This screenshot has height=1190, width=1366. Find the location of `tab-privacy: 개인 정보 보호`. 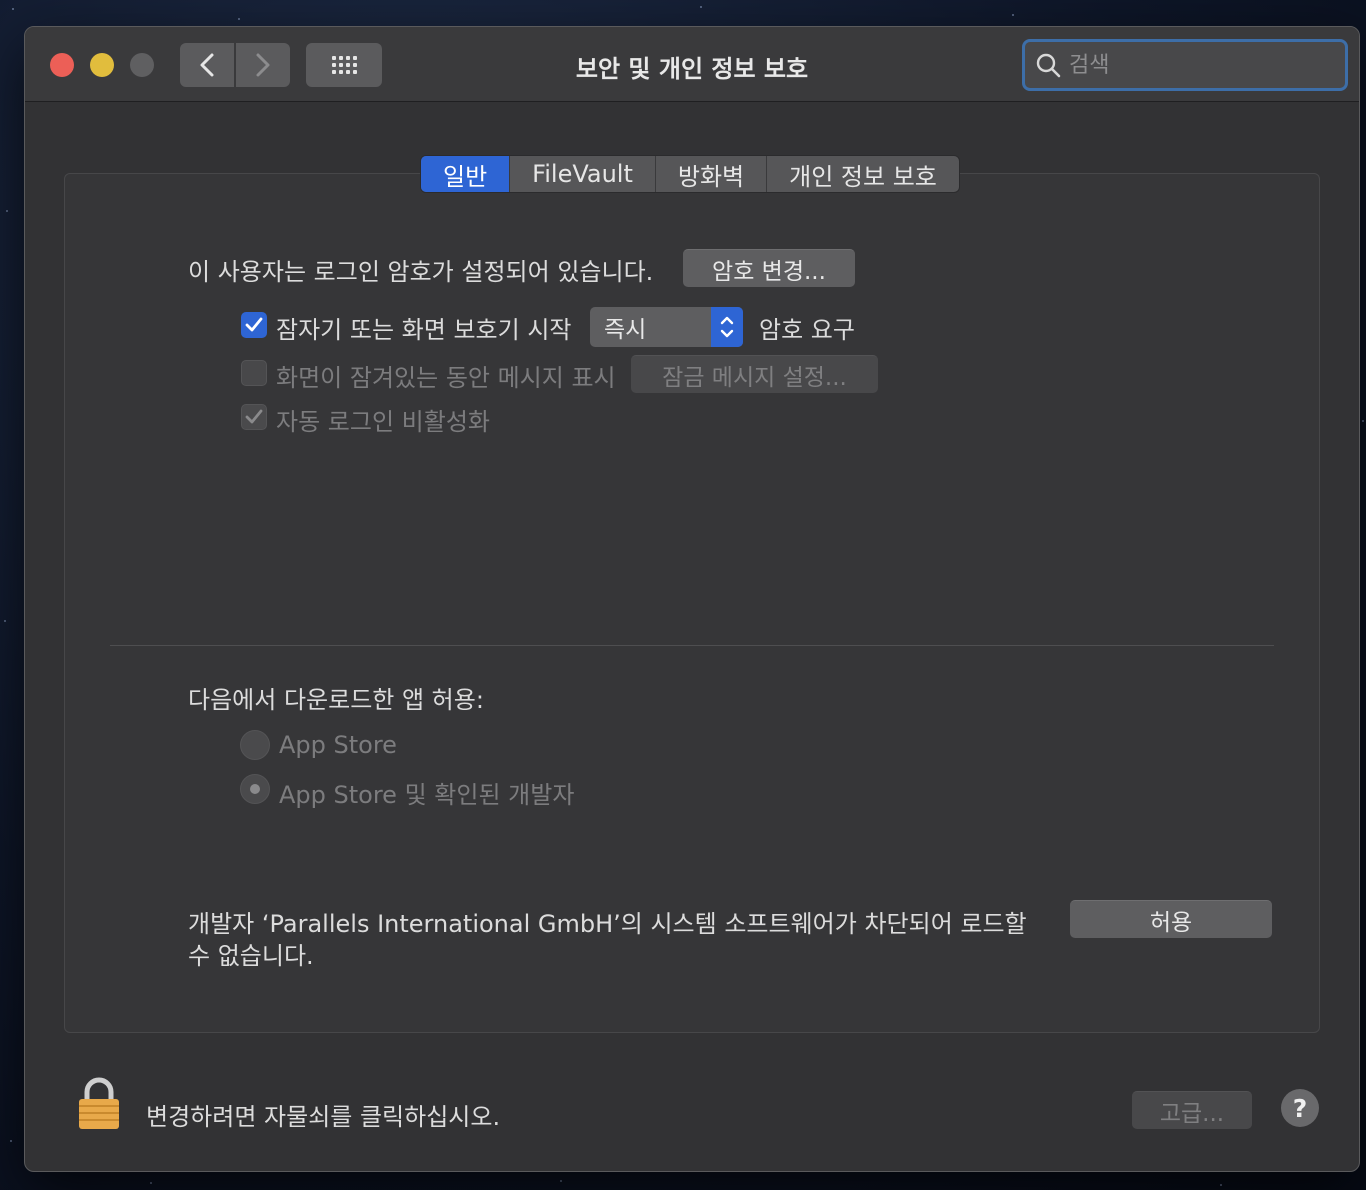

tab-privacy: 개인 정보 보호 is located at coordinates (863, 174).